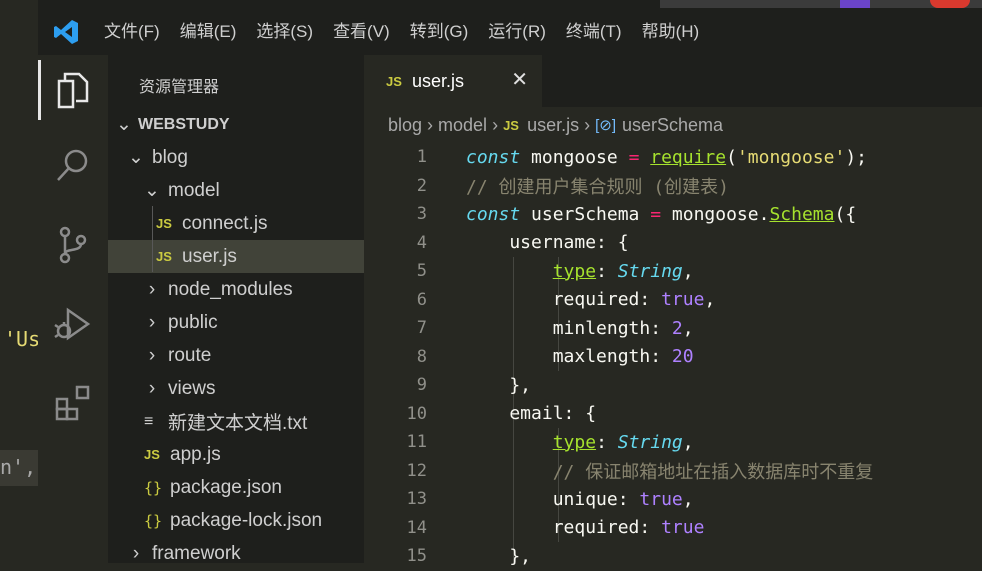  What do you see at coordinates (236, 454) in the screenshot?
I see `tree-item-9: JS app.js` at bounding box center [236, 454].